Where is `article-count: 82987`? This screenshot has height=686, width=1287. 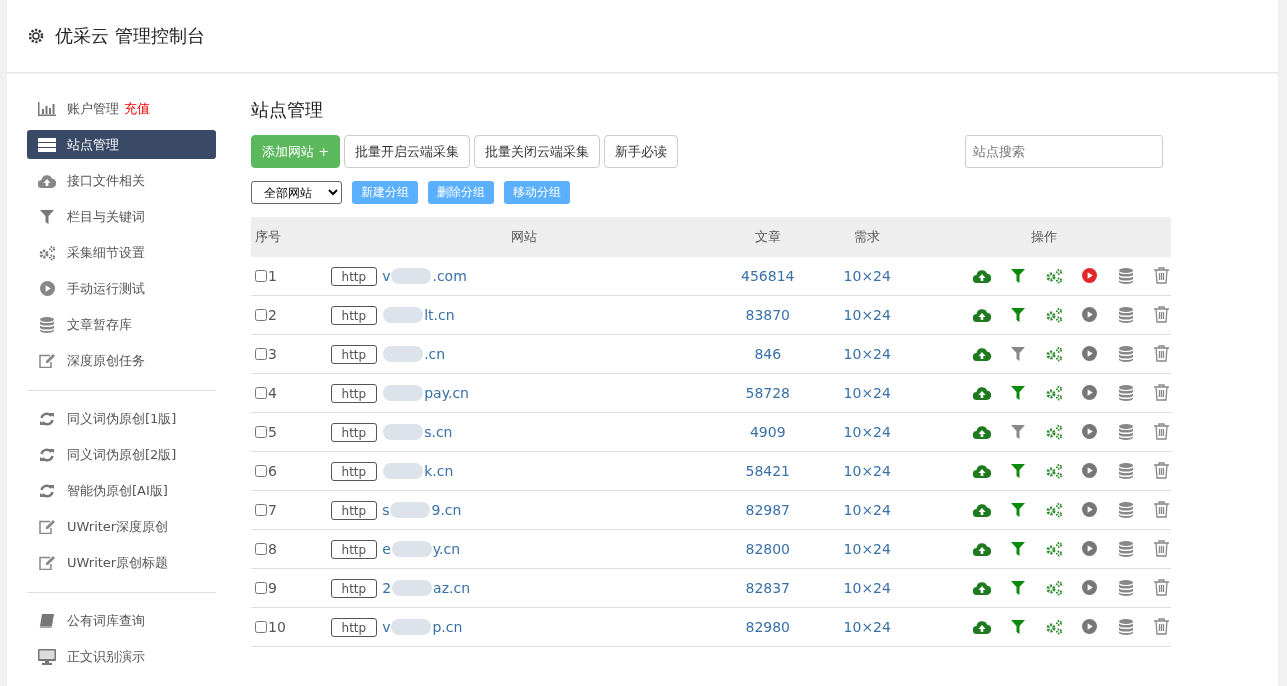
article-count: 82987 is located at coordinates (767, 510).